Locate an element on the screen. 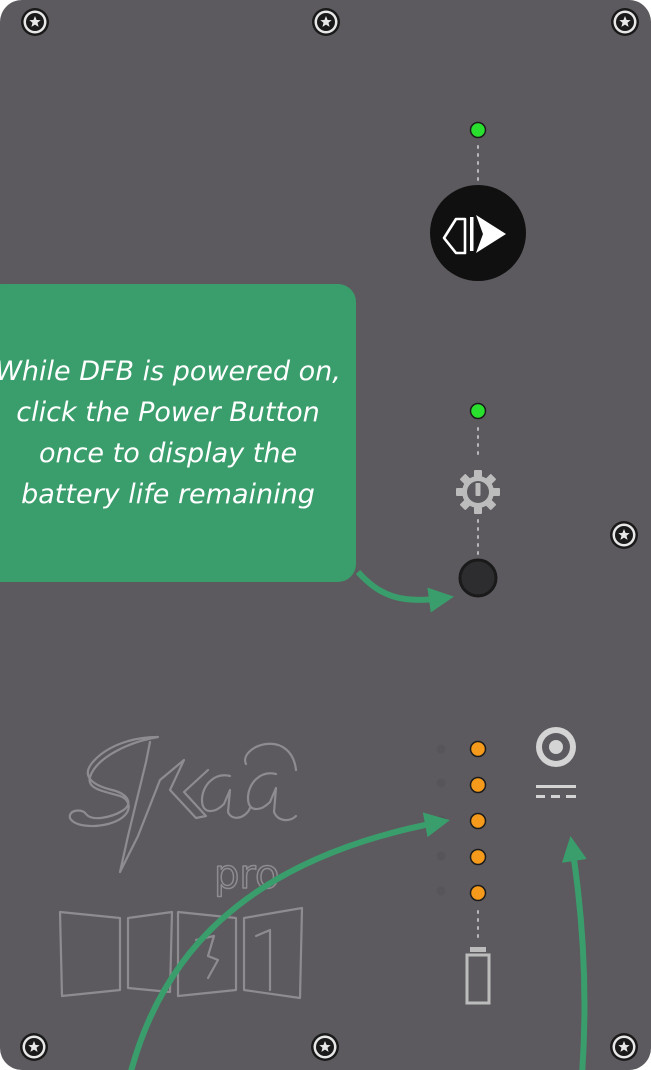 This screenshot has height=1070, width=651. power-status-led is located at coordinates (478, 411).